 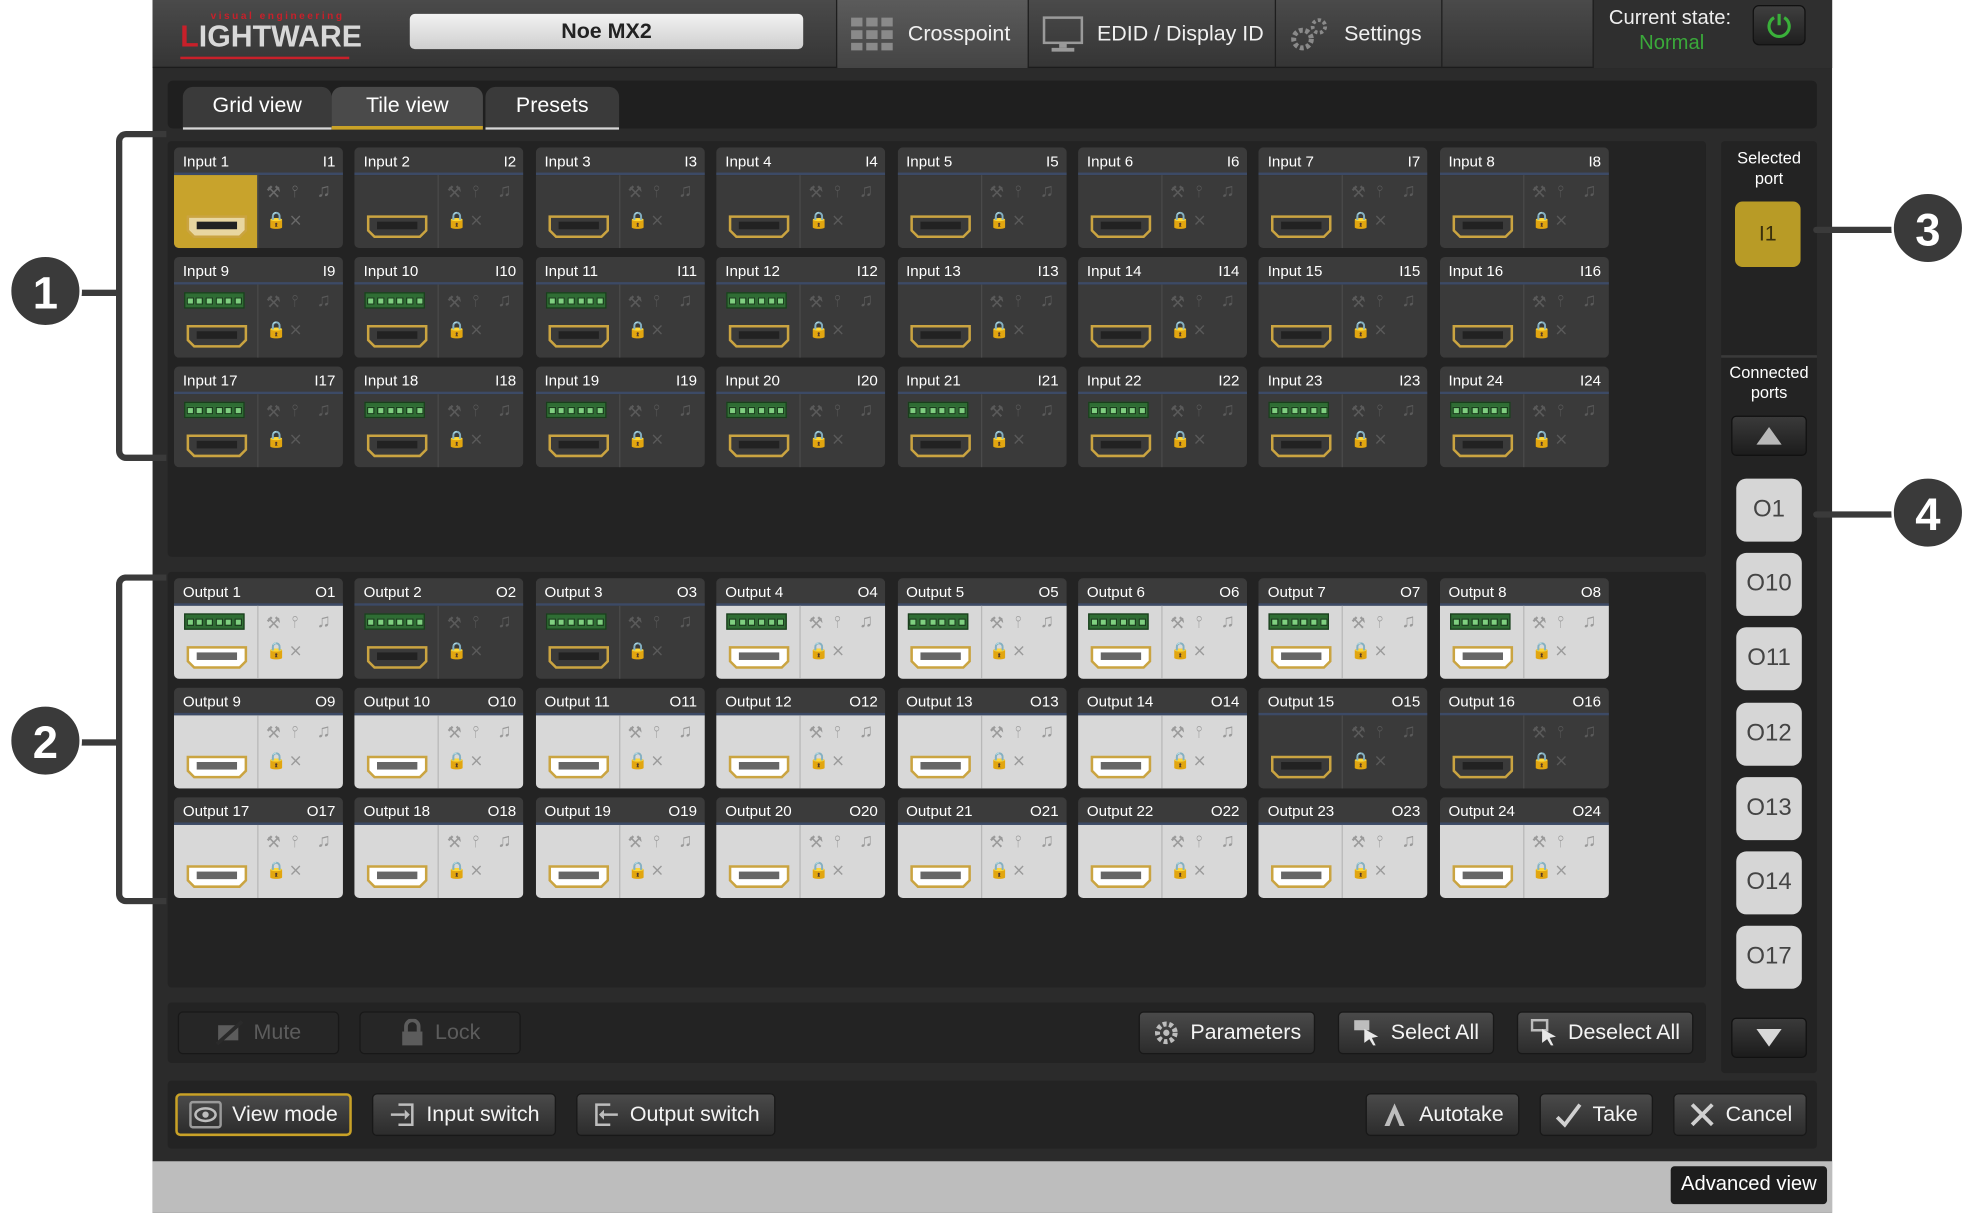 What do you see at coordinates (758, 811) in the screenshot?
I see `output-name: Output 20` at bounding box center [758, 811].